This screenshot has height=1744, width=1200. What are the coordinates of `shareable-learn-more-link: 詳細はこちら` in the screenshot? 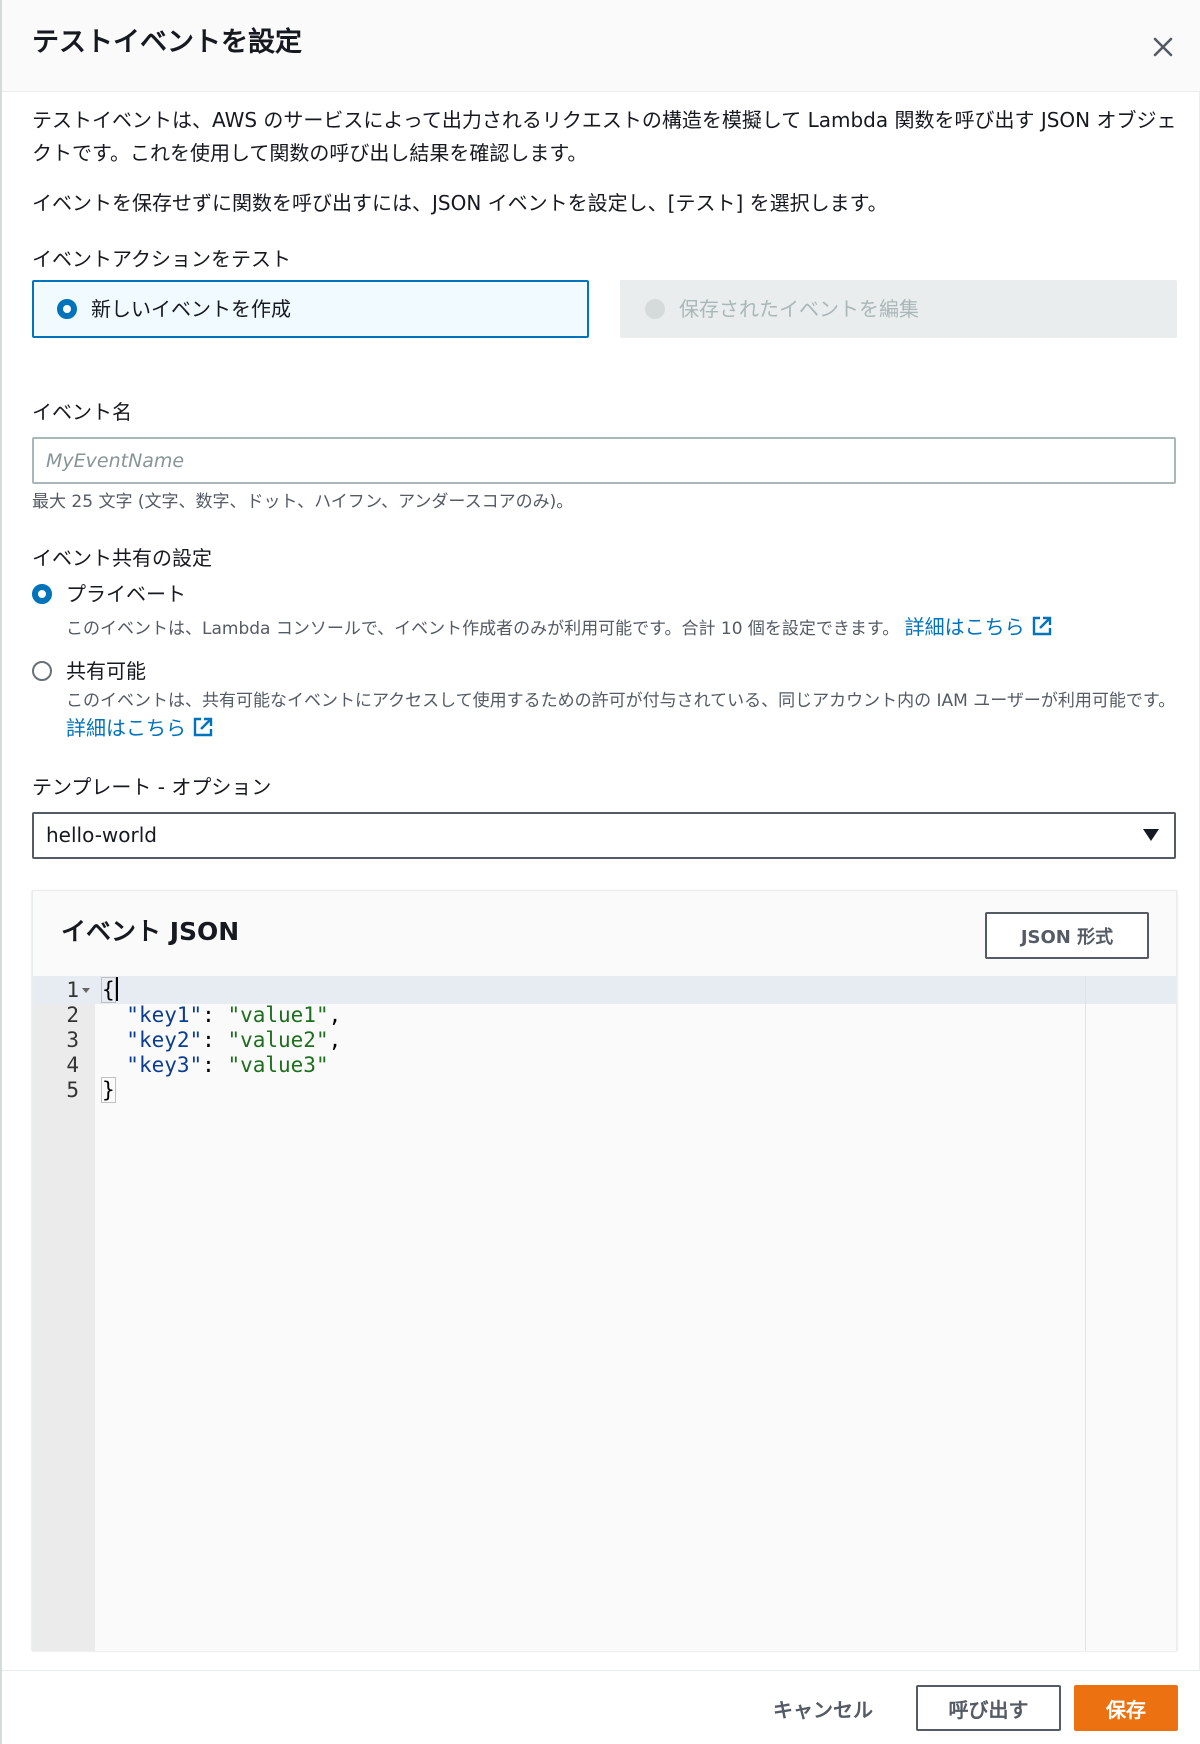 It's located at (140, 728).